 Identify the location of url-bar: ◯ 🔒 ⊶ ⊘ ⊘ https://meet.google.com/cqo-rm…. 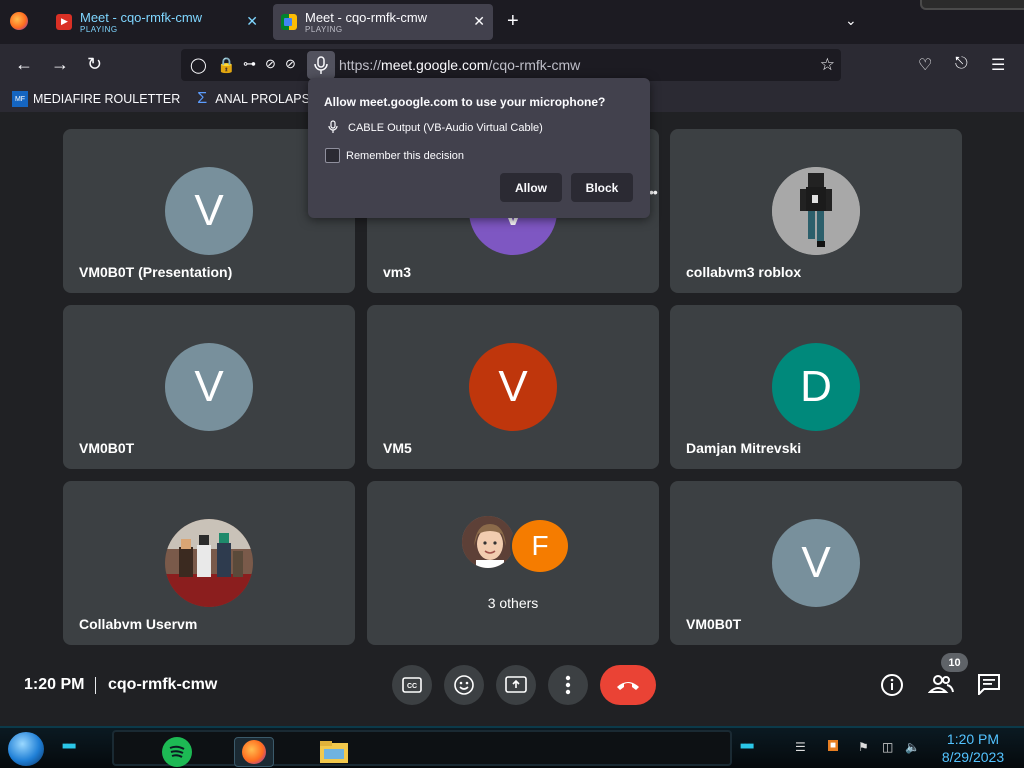
(511, 65).